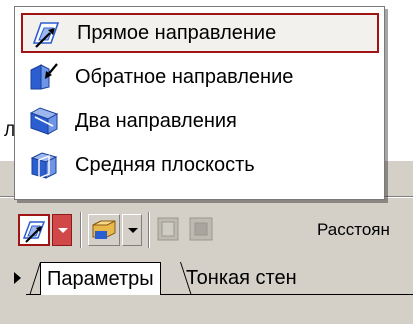  I want to click on middle-plane-icon, so click(44, 166).